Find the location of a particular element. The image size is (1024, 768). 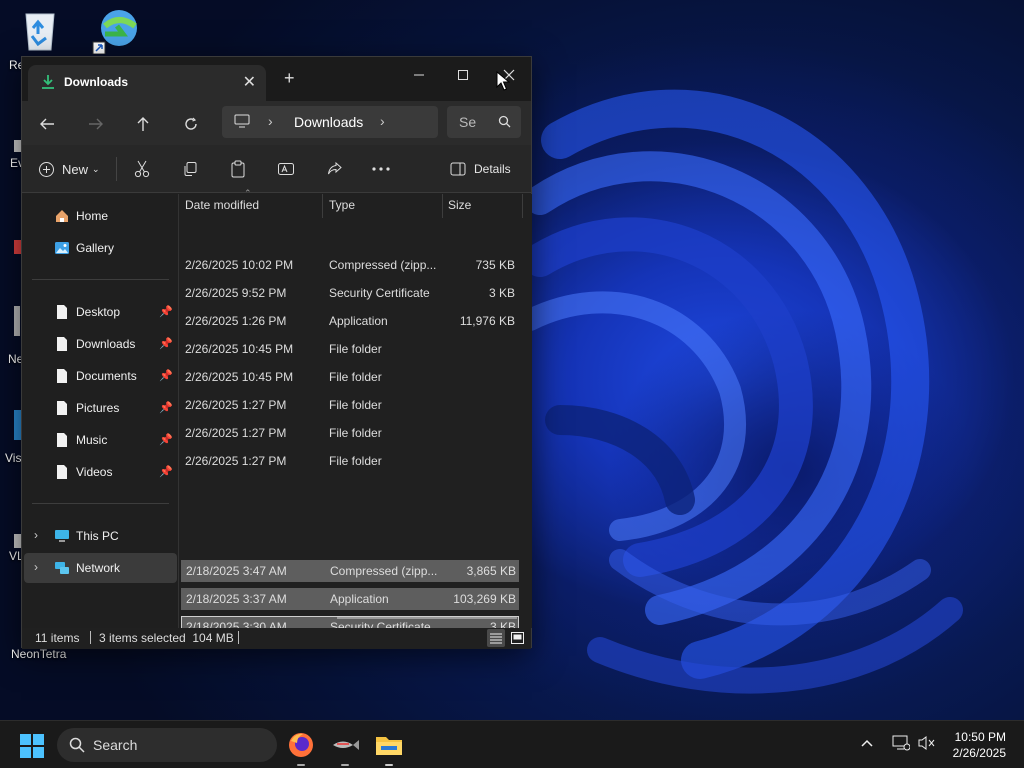

nav-item-pictures: Pictures 📌 is located at coordinates (100, 408).